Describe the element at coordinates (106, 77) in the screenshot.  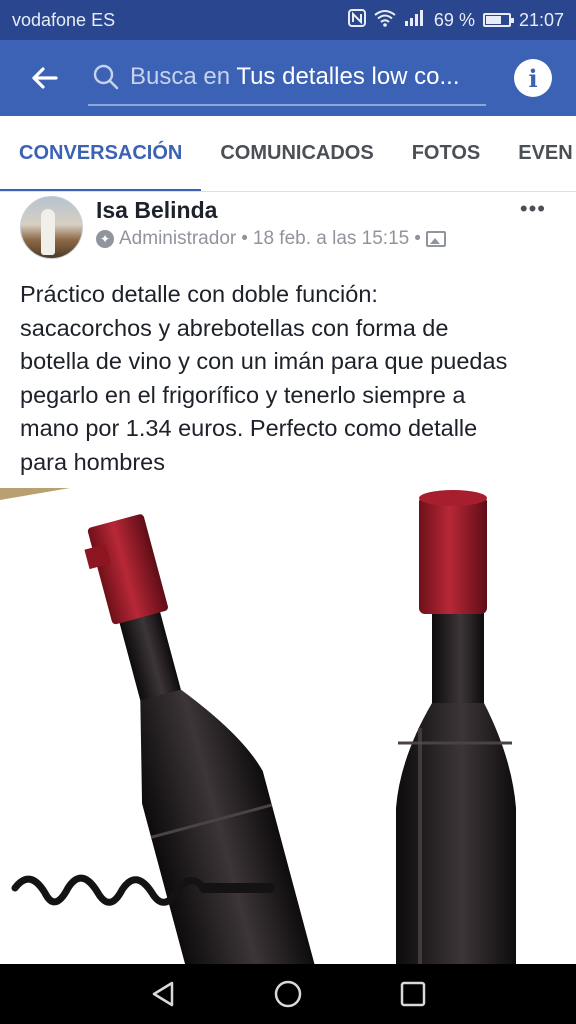
I see `search-icon` at that location.